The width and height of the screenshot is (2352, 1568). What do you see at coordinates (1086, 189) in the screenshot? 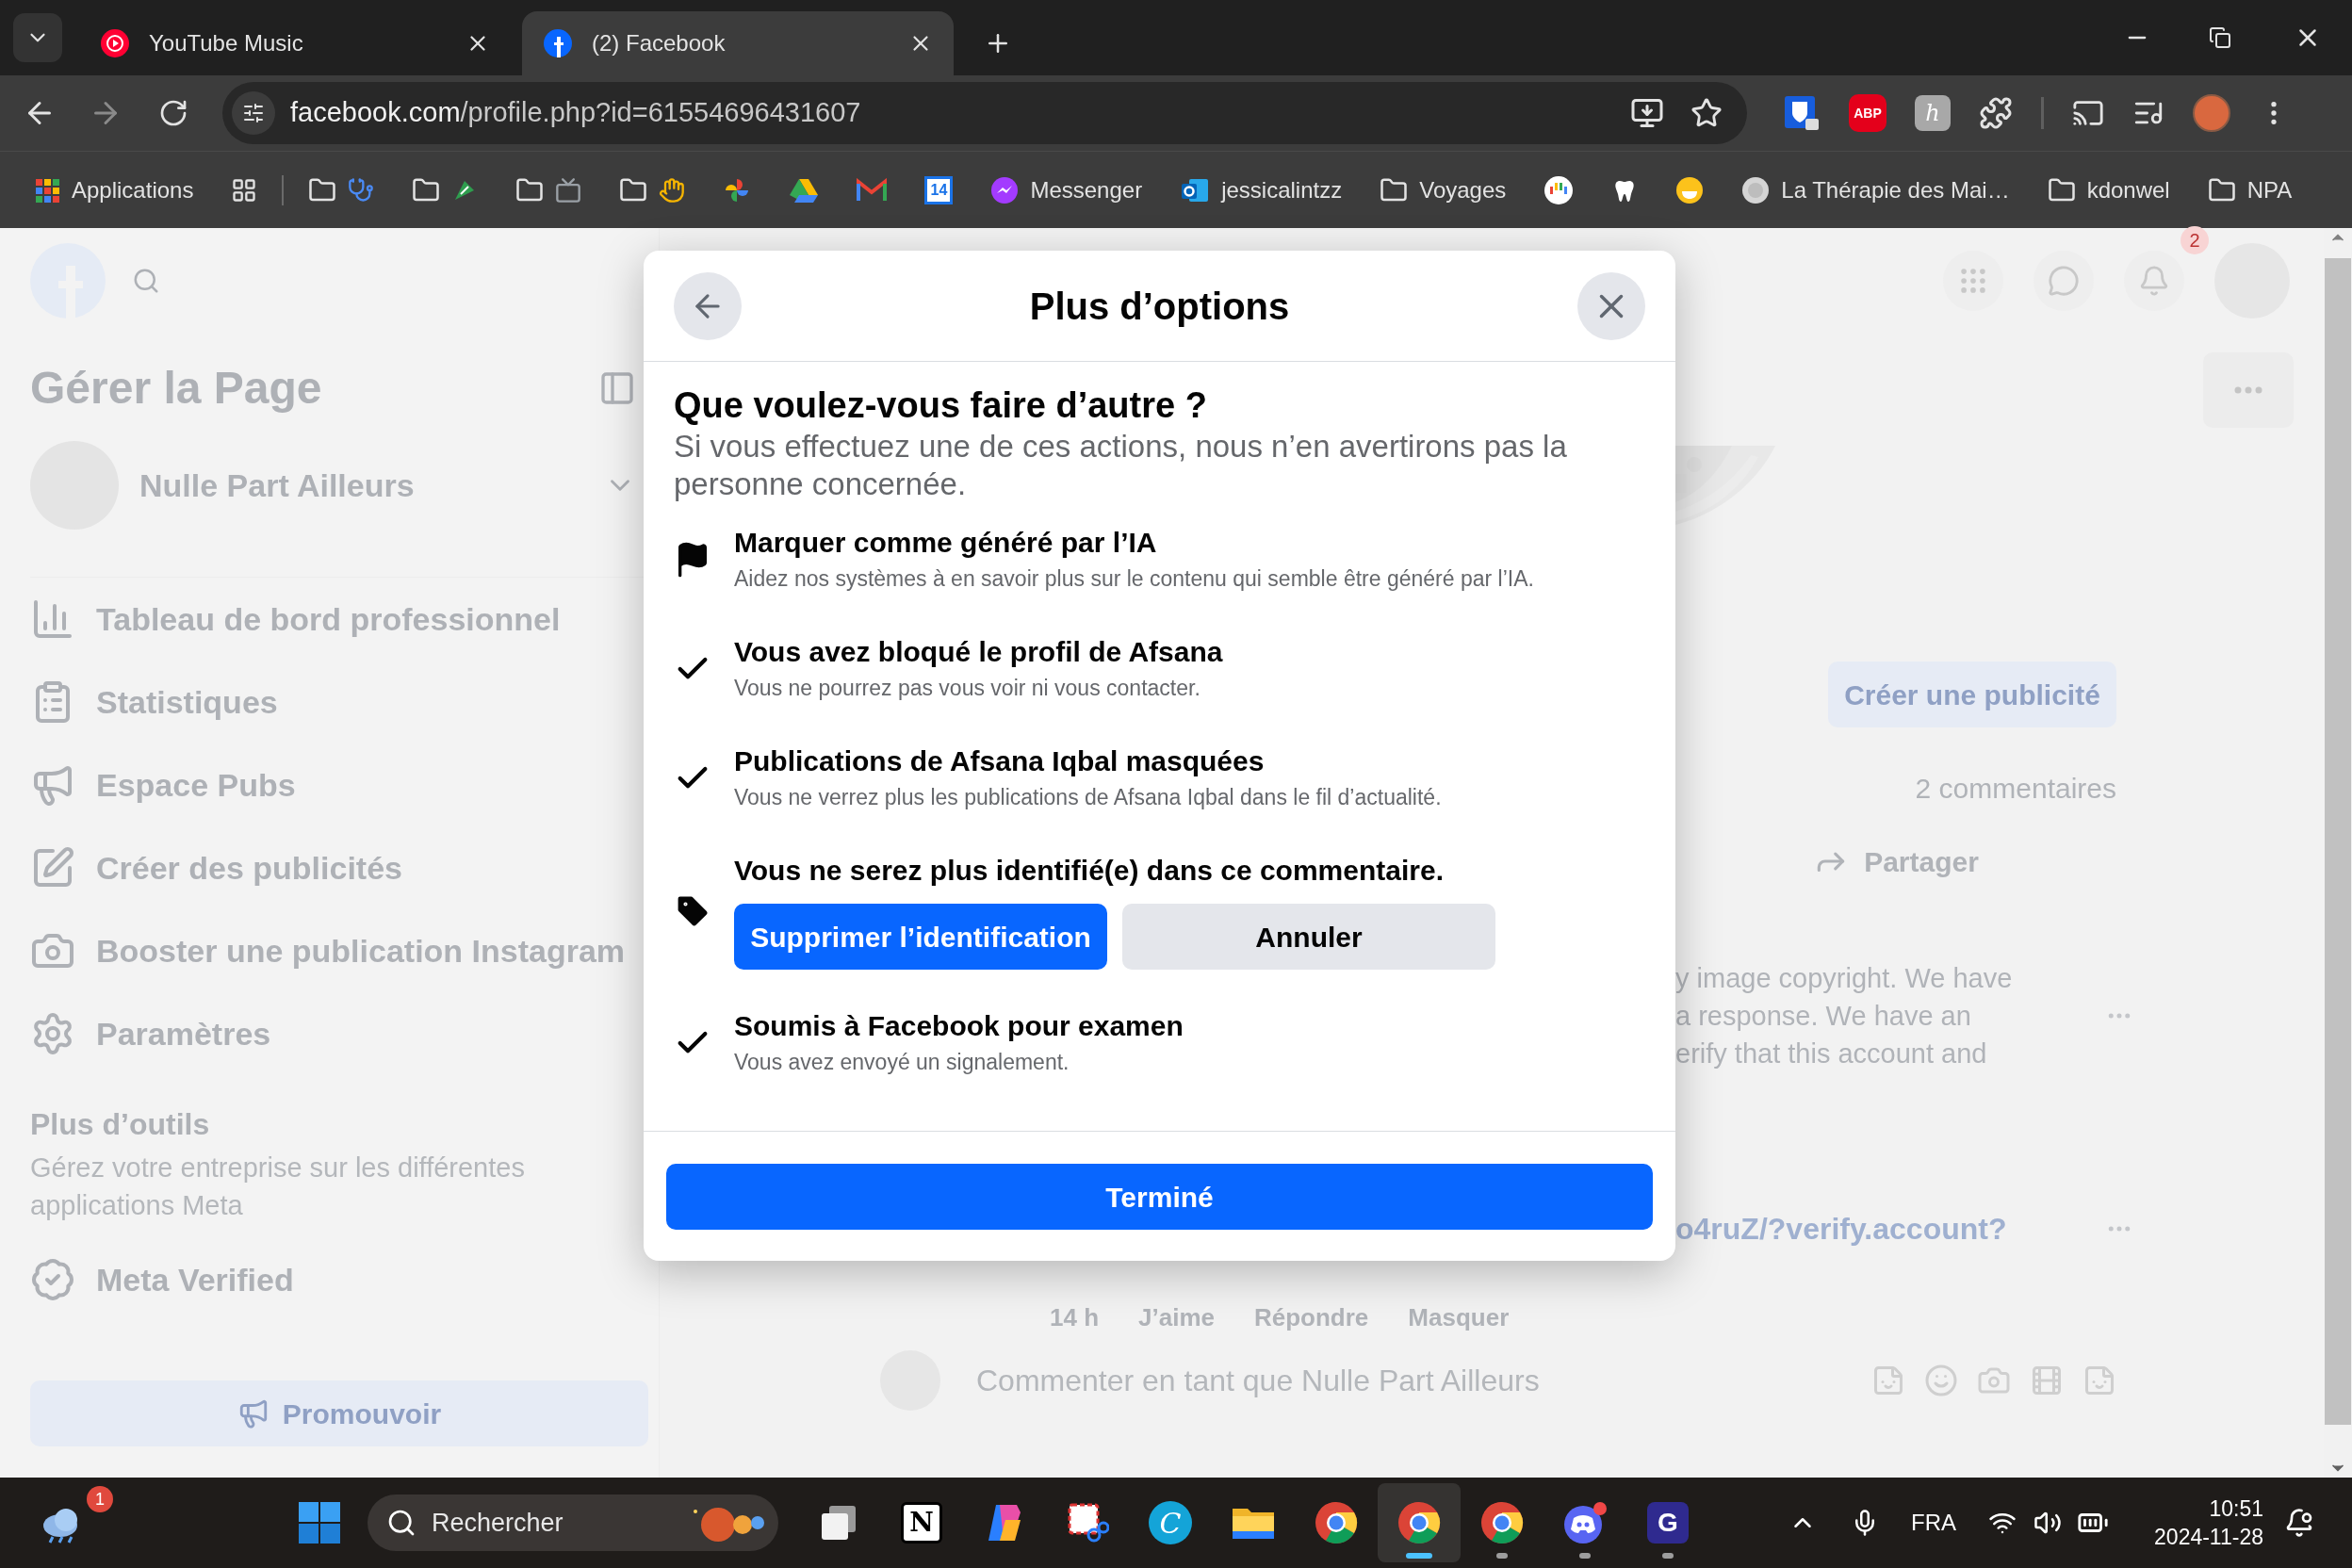
I see `bookmark-label: Messenger` at bounding box center [1086, 189].